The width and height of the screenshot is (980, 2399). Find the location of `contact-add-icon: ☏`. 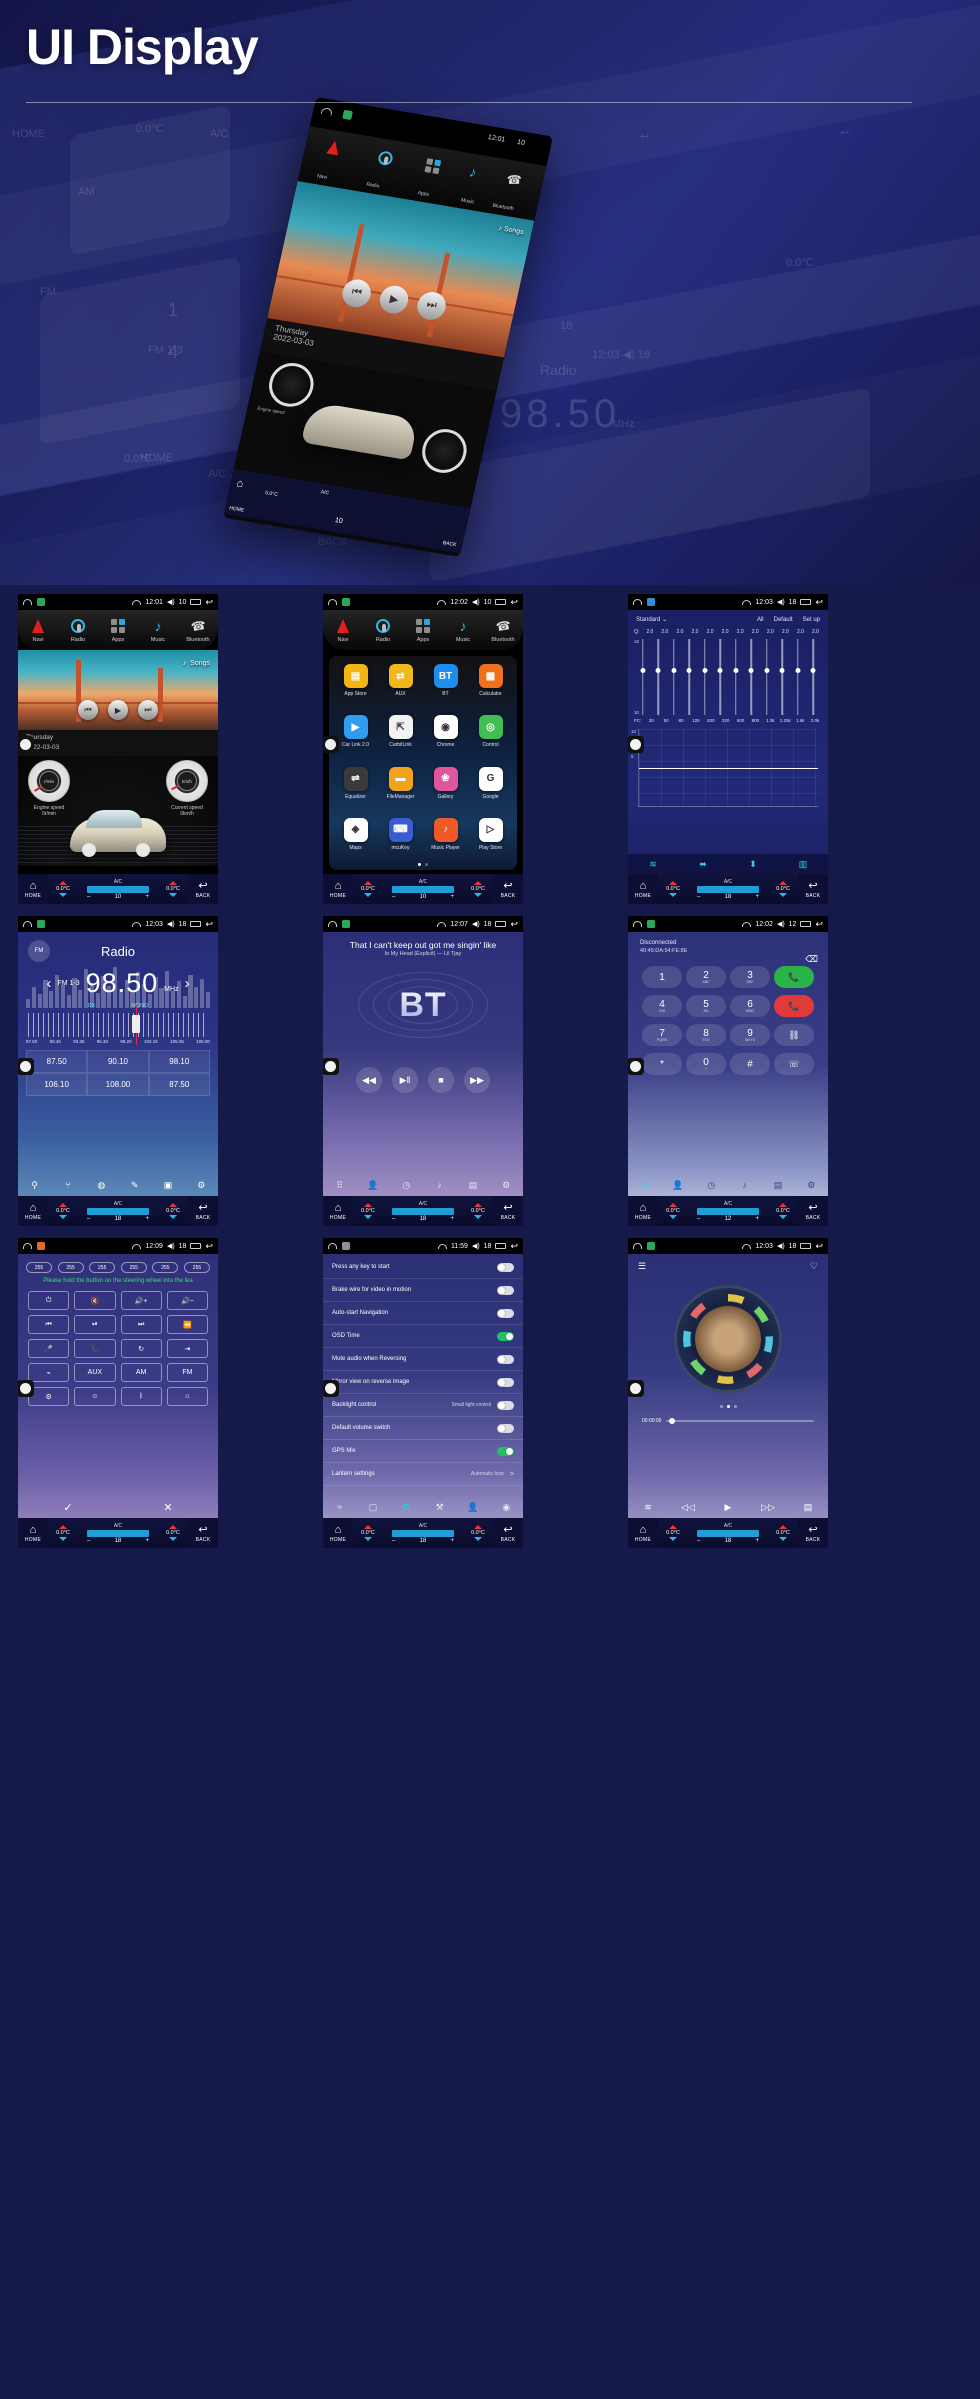

contact-add-icon: ☏ is located at coordinates (794, 1064).